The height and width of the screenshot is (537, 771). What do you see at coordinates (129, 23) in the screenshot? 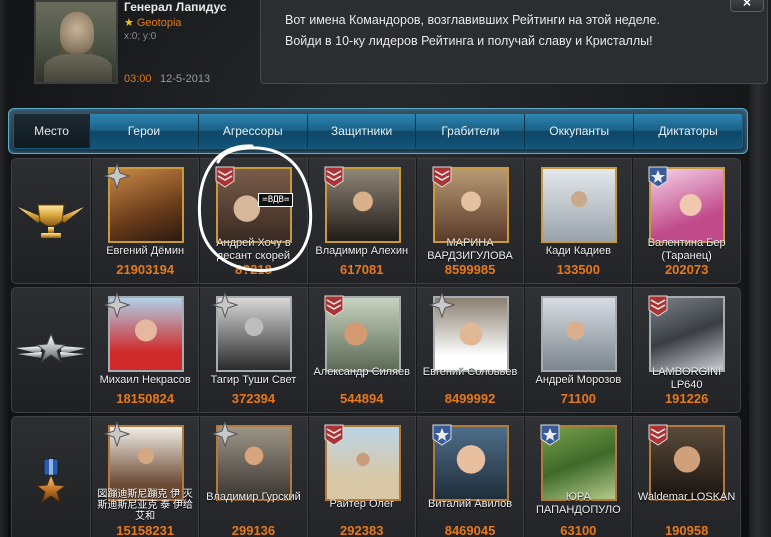
I see `star-icon: ★` at bounding box center [129, 23].